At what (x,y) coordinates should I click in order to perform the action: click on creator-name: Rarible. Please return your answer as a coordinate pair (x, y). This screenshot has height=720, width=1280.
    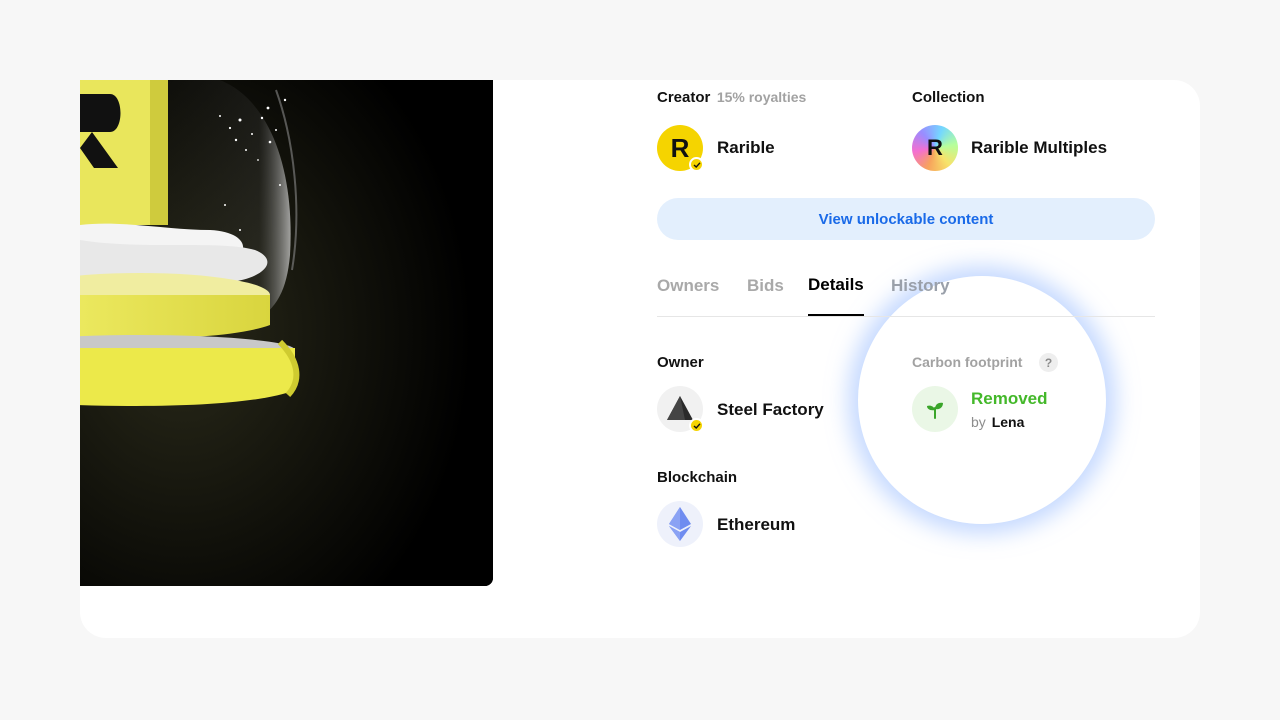
    Looking at the image, I should click on (746, 148).